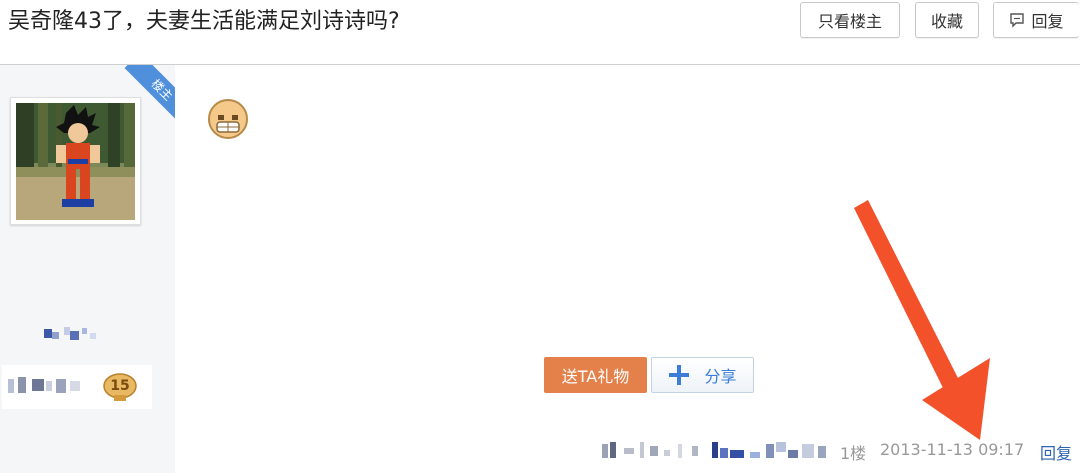  I want to click on level-number: 15, so click(120, 386).